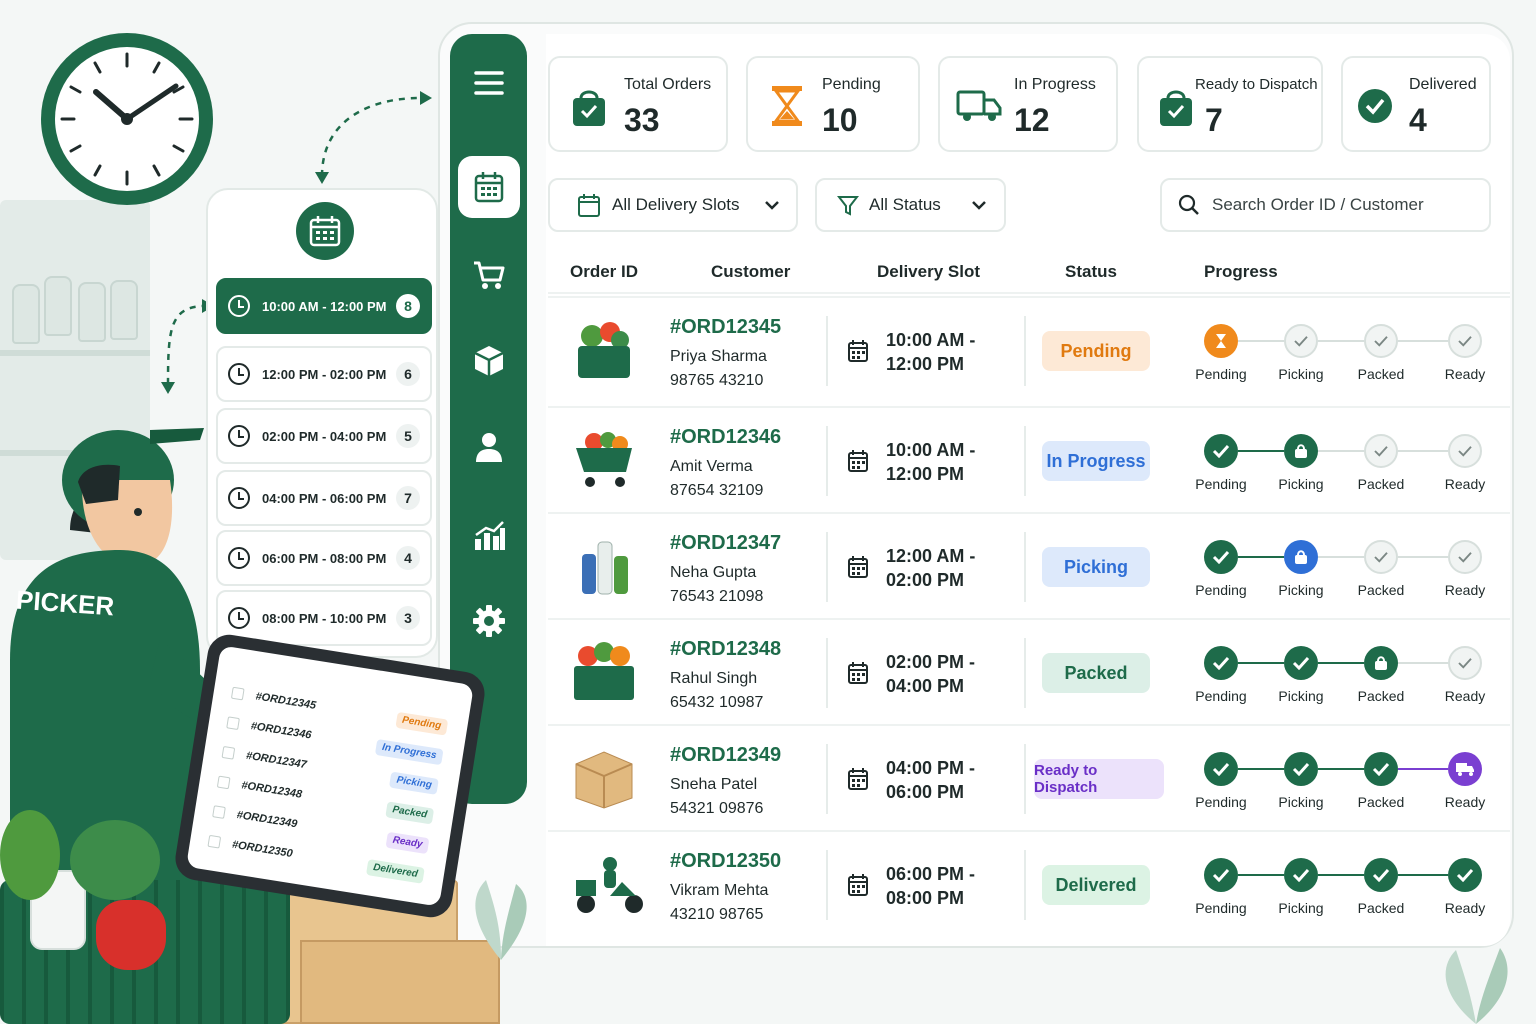 This screenshot has height=1024, width=1536. What do you see at coordinates (1029, 272) in the screenshot?
I see `table-header` at bounding box center [1029, 272].